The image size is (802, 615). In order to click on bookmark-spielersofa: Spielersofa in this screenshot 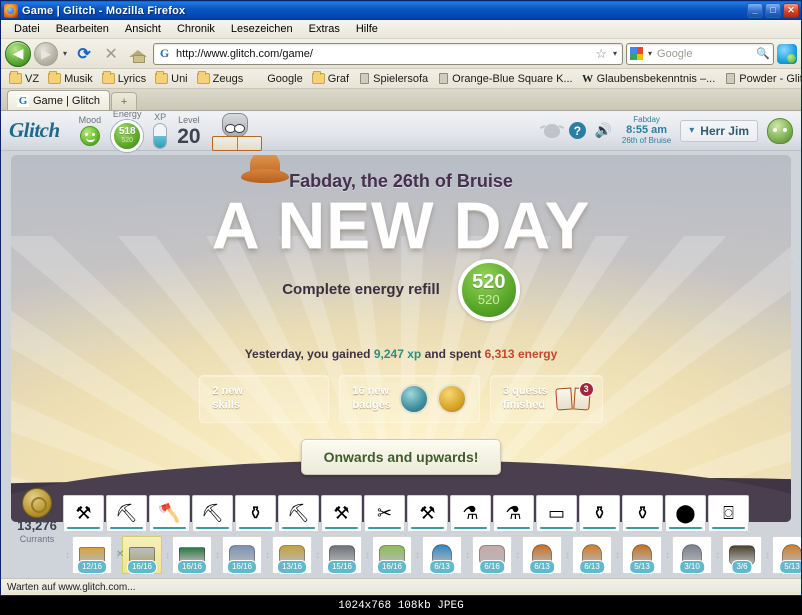, I will do `click(393, 79)`.